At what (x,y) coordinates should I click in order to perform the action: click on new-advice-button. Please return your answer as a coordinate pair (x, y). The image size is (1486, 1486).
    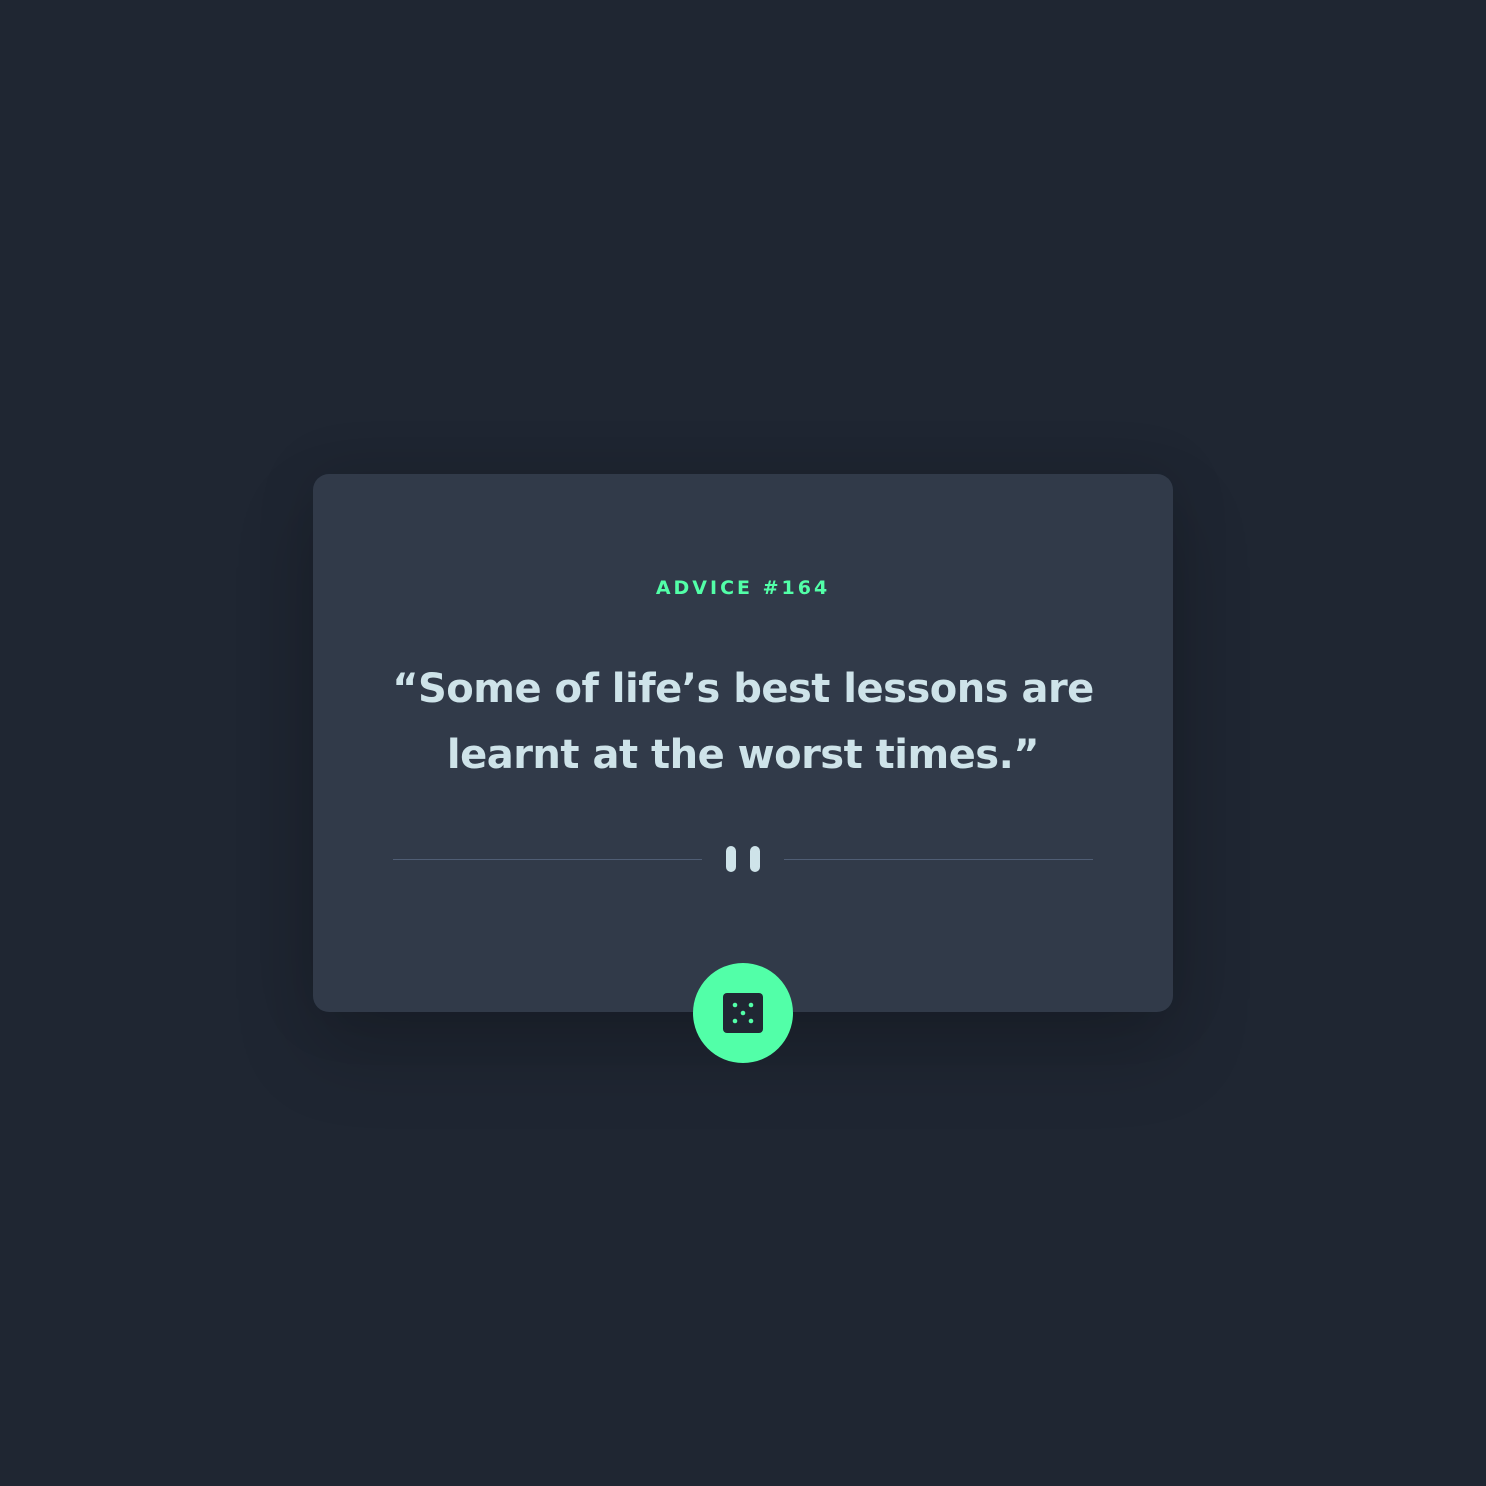
    Looking at the image, I should click on (743, 1013).